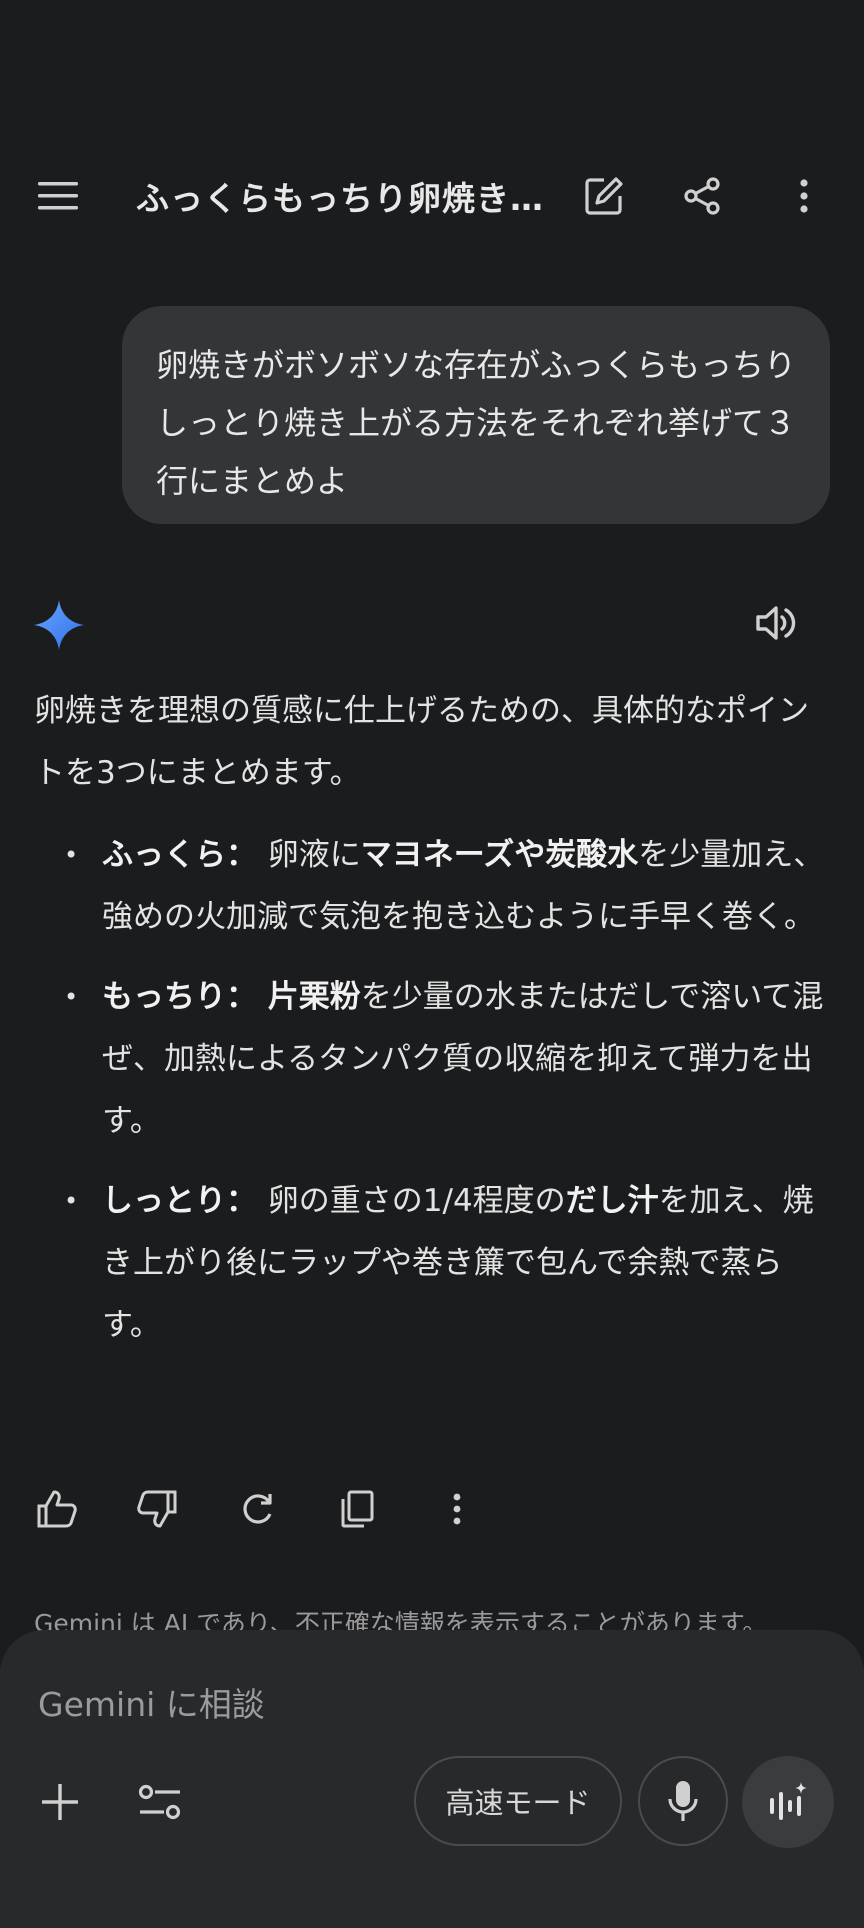 This screenshot has width=864, height=1928. I want to click on mode-label: 高速モード, so click(518, 1803).